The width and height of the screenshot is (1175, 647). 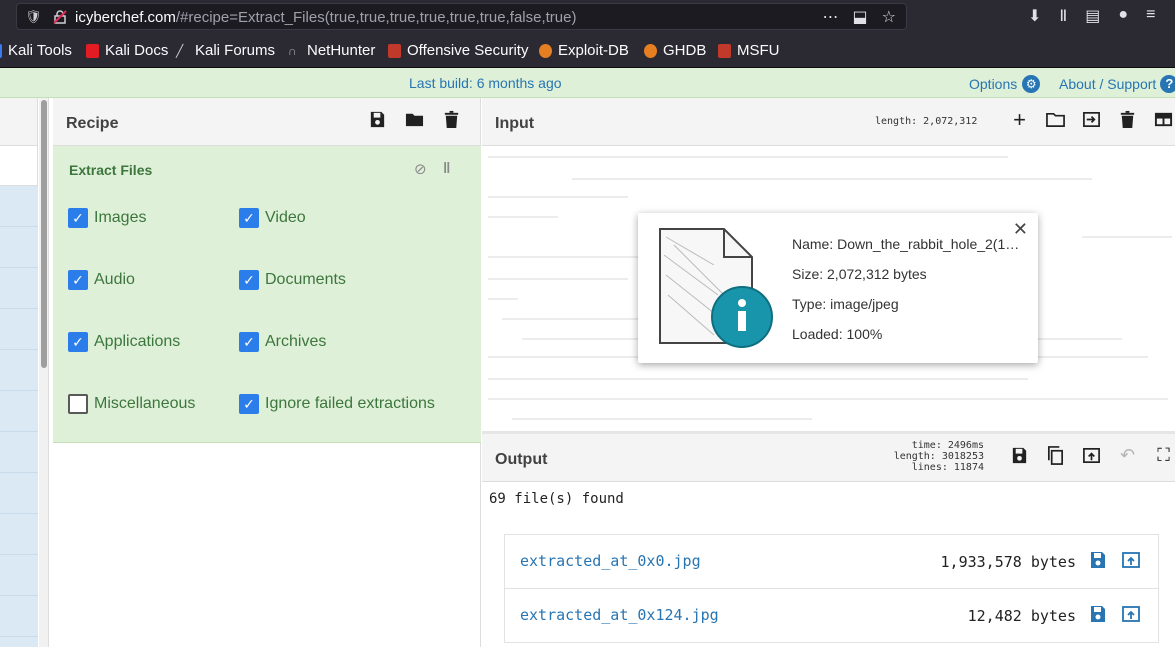 I want to click on bookmark-nethunter: ∩ NetHunter, so click(x=331, y=50).